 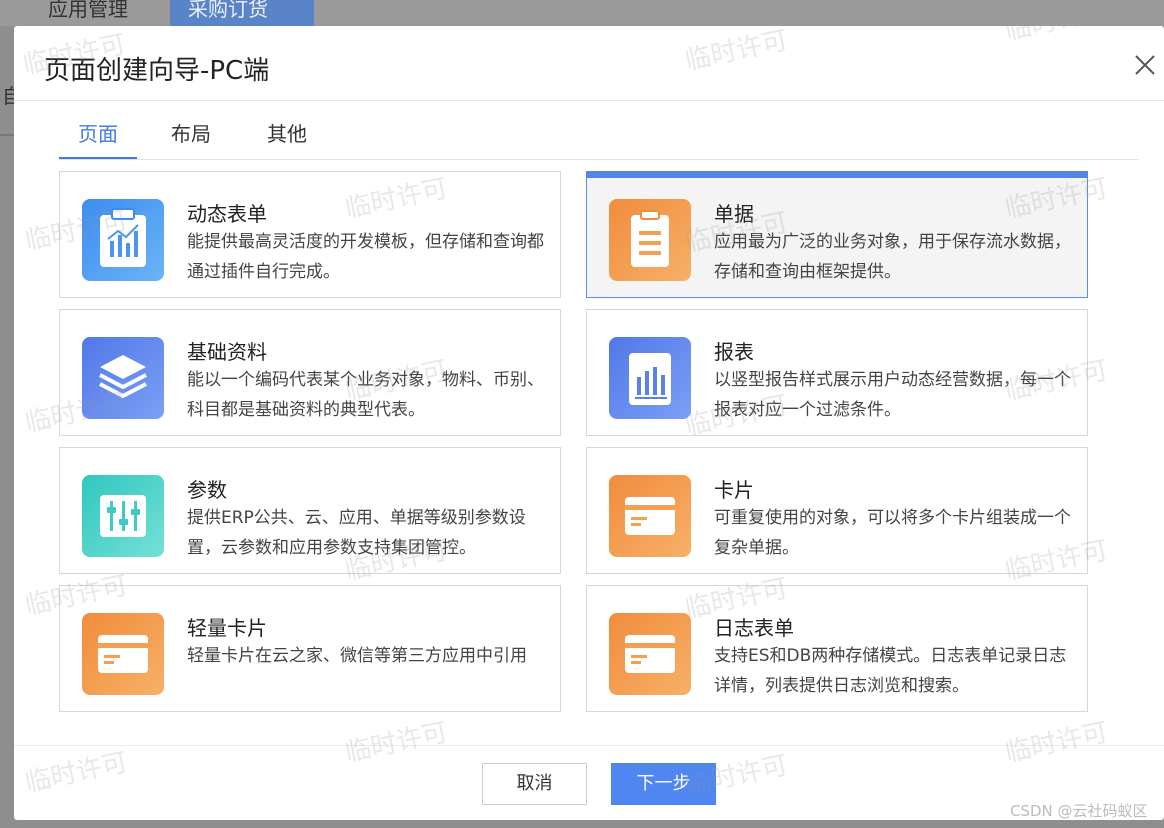 I want to click on close-button, so click(x=1145, y=65).